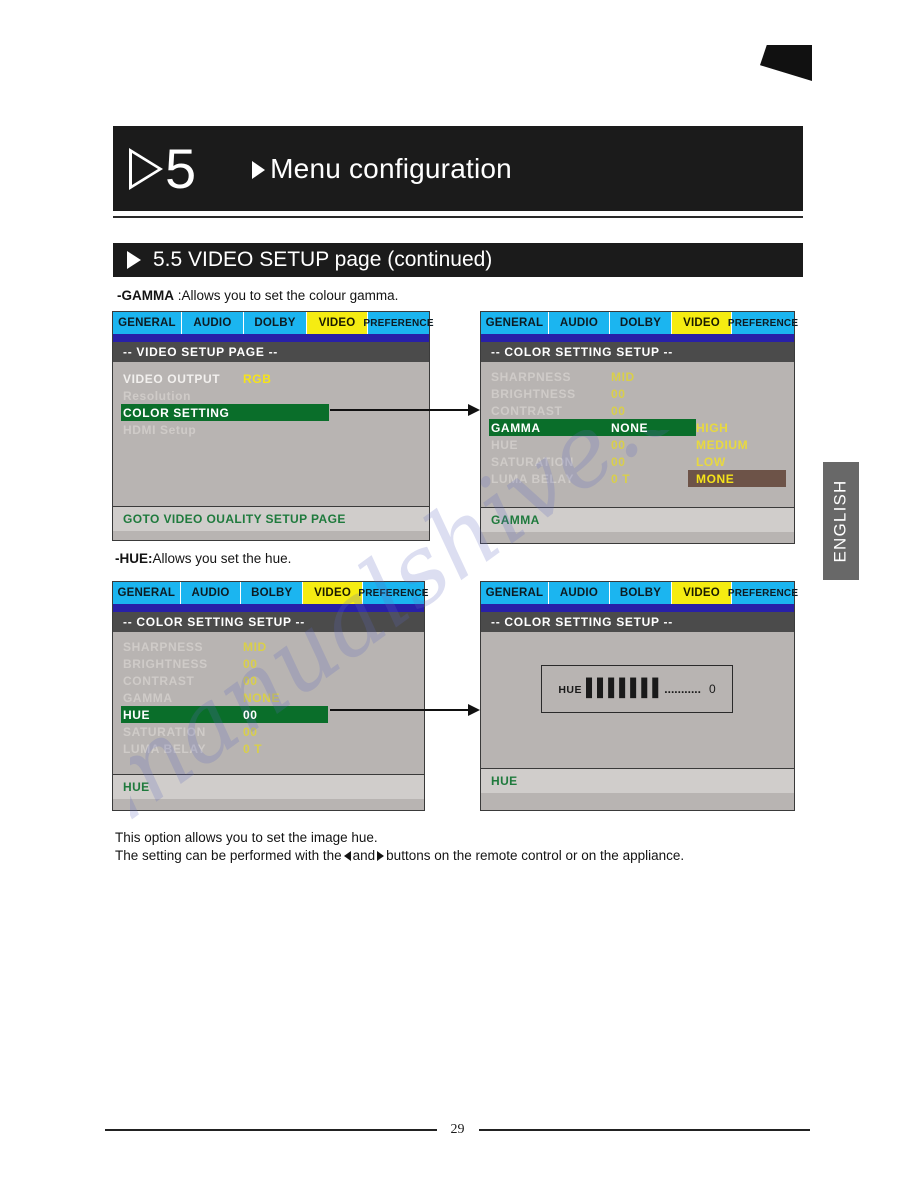 This screenshot has height=1188, width=918. What do you see at coordinates (712, 689) in the screenshot?
I see `hue-slider-value: 0` at bounding box center [712, 689].